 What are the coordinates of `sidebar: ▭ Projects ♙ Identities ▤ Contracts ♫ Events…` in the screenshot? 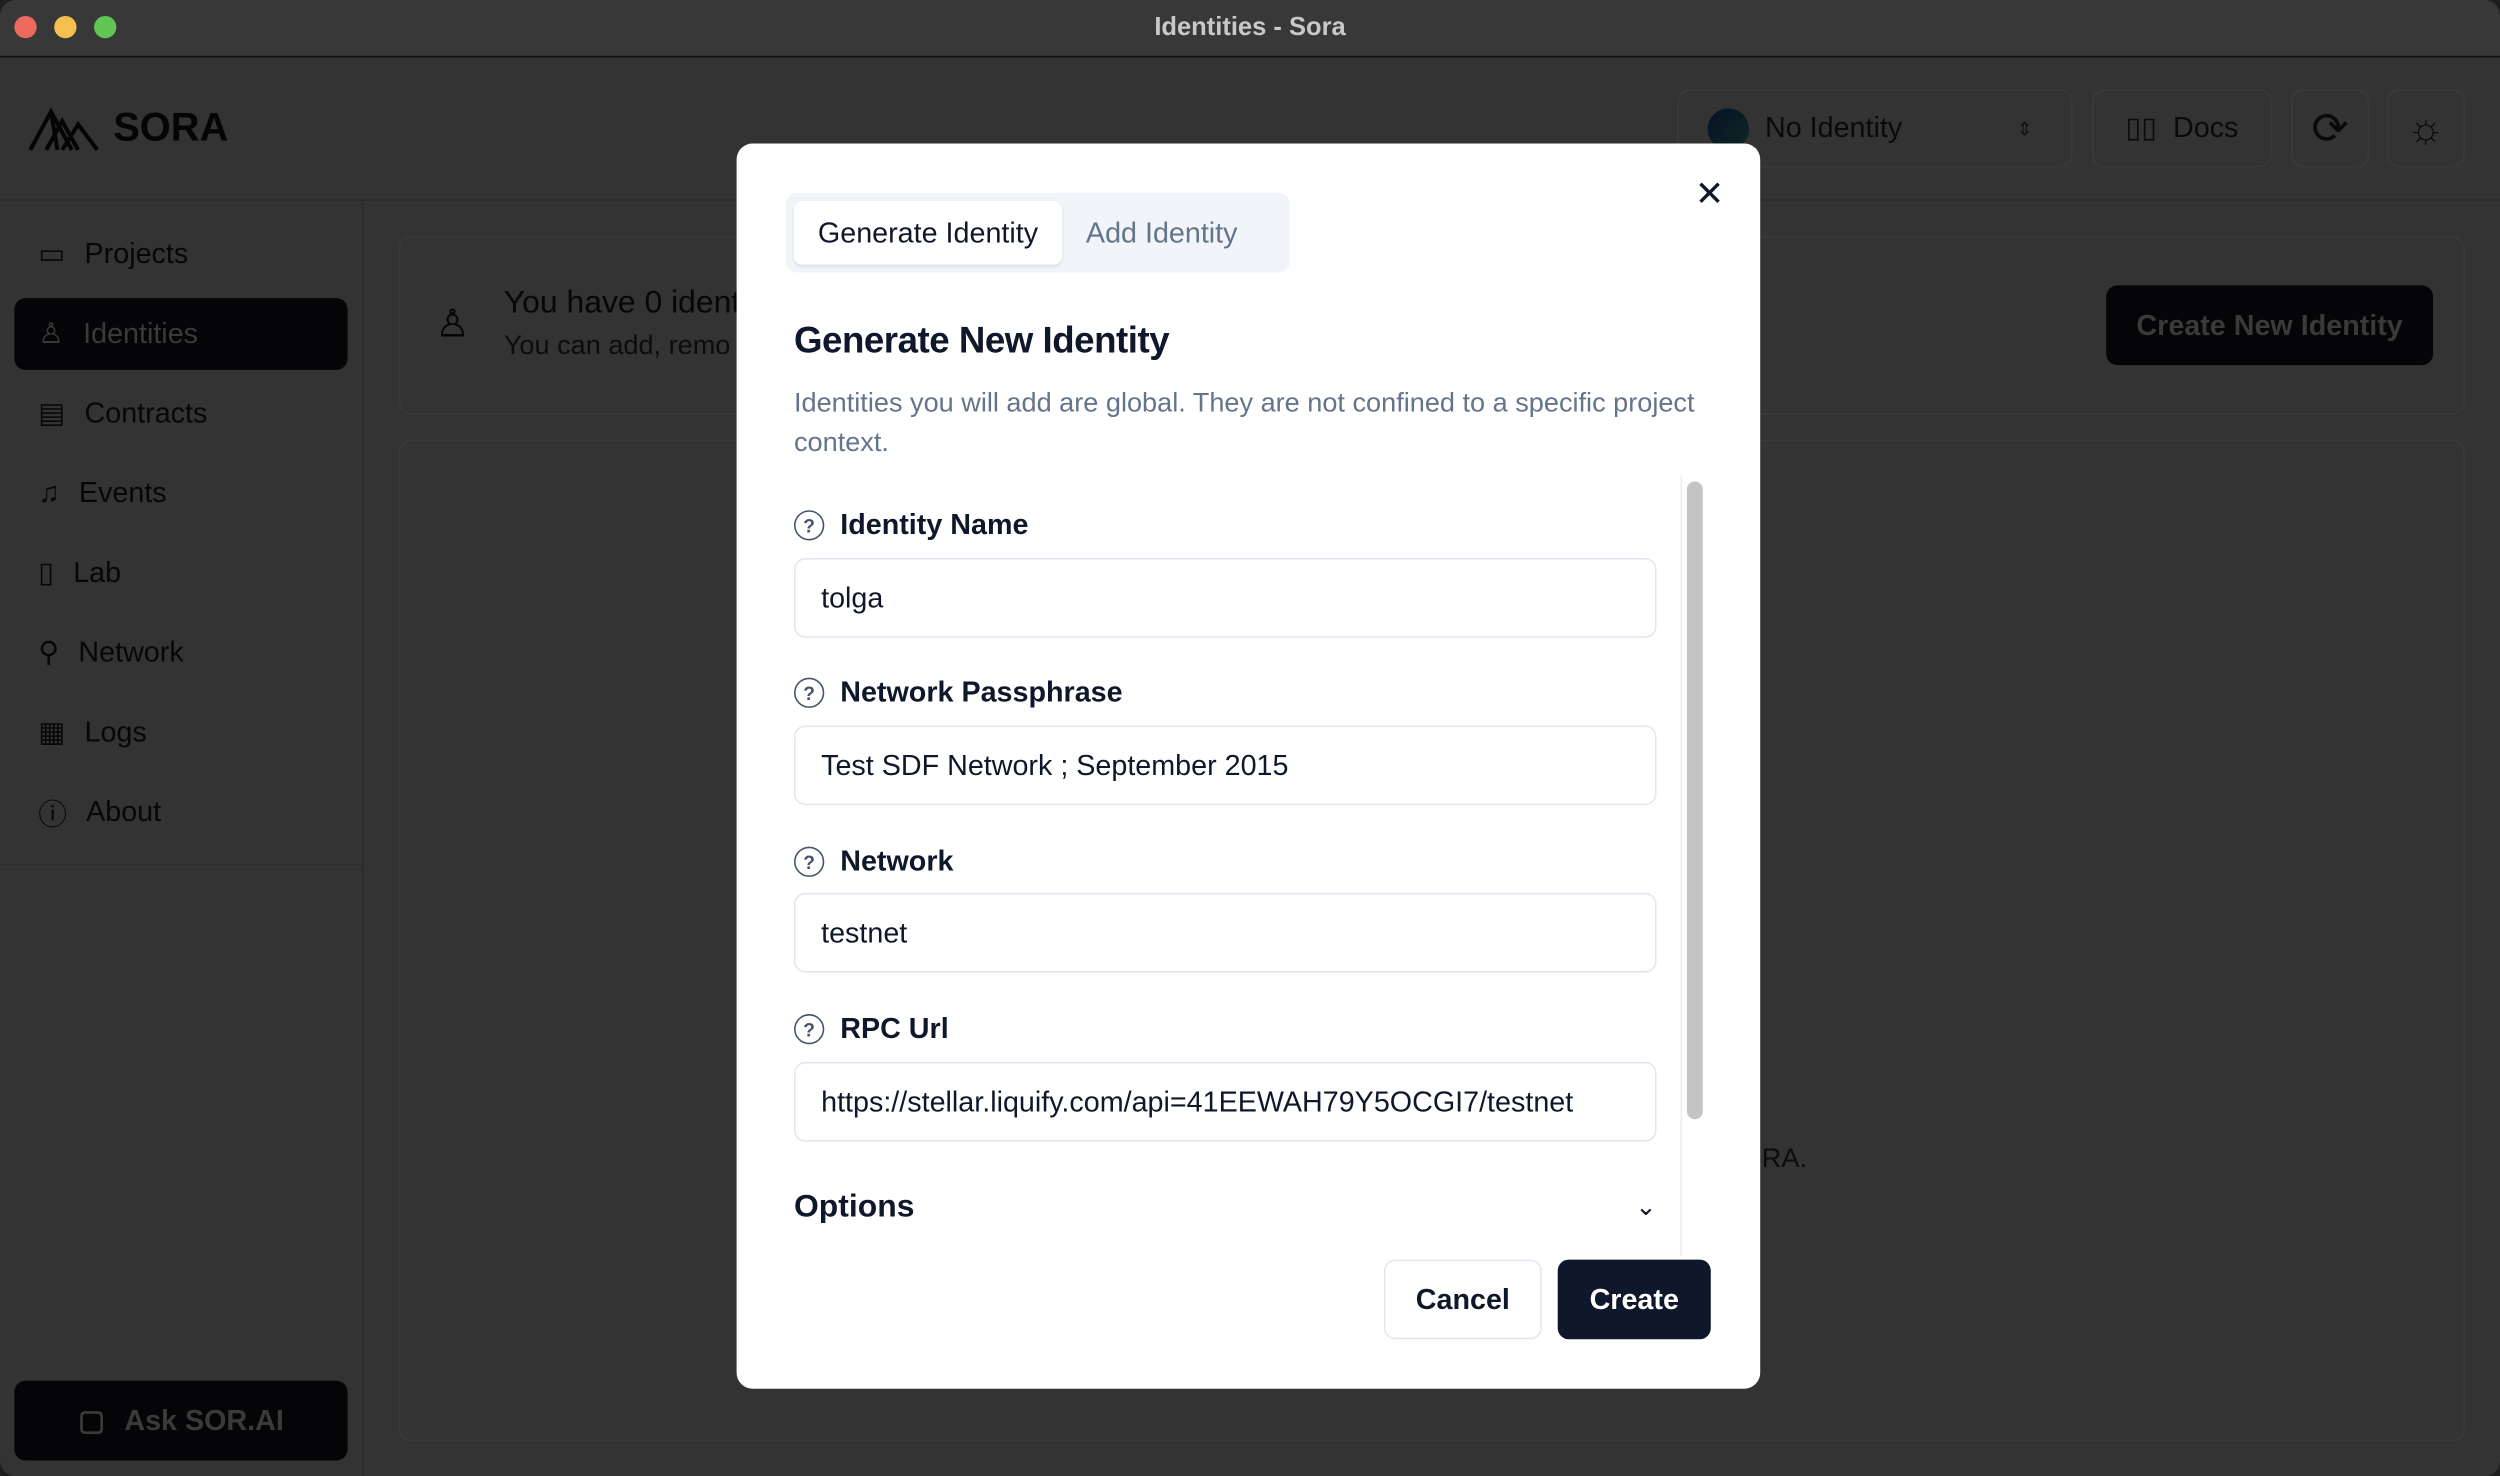 It's located at (182, 839).